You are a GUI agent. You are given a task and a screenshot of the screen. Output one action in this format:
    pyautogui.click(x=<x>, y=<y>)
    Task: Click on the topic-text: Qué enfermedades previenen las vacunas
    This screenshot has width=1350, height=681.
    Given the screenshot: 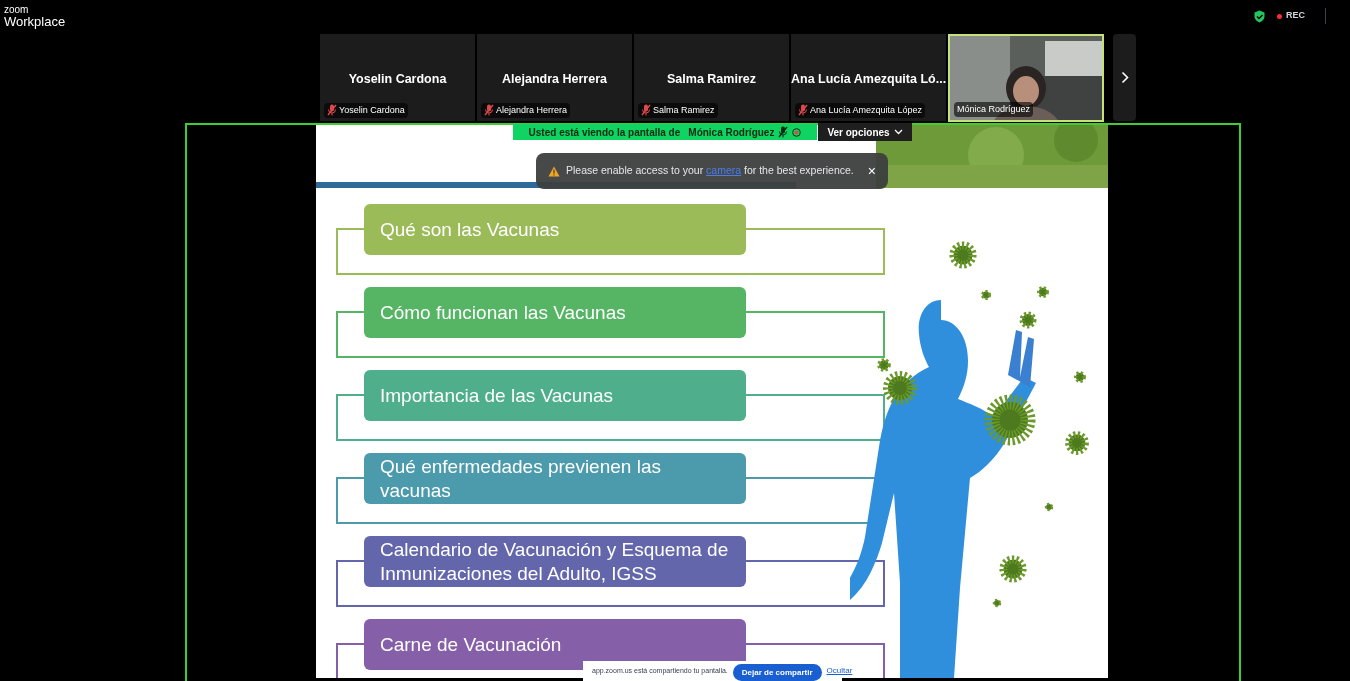 What is the action you would take?
    pyautogui.click(x=521, y=478)
    